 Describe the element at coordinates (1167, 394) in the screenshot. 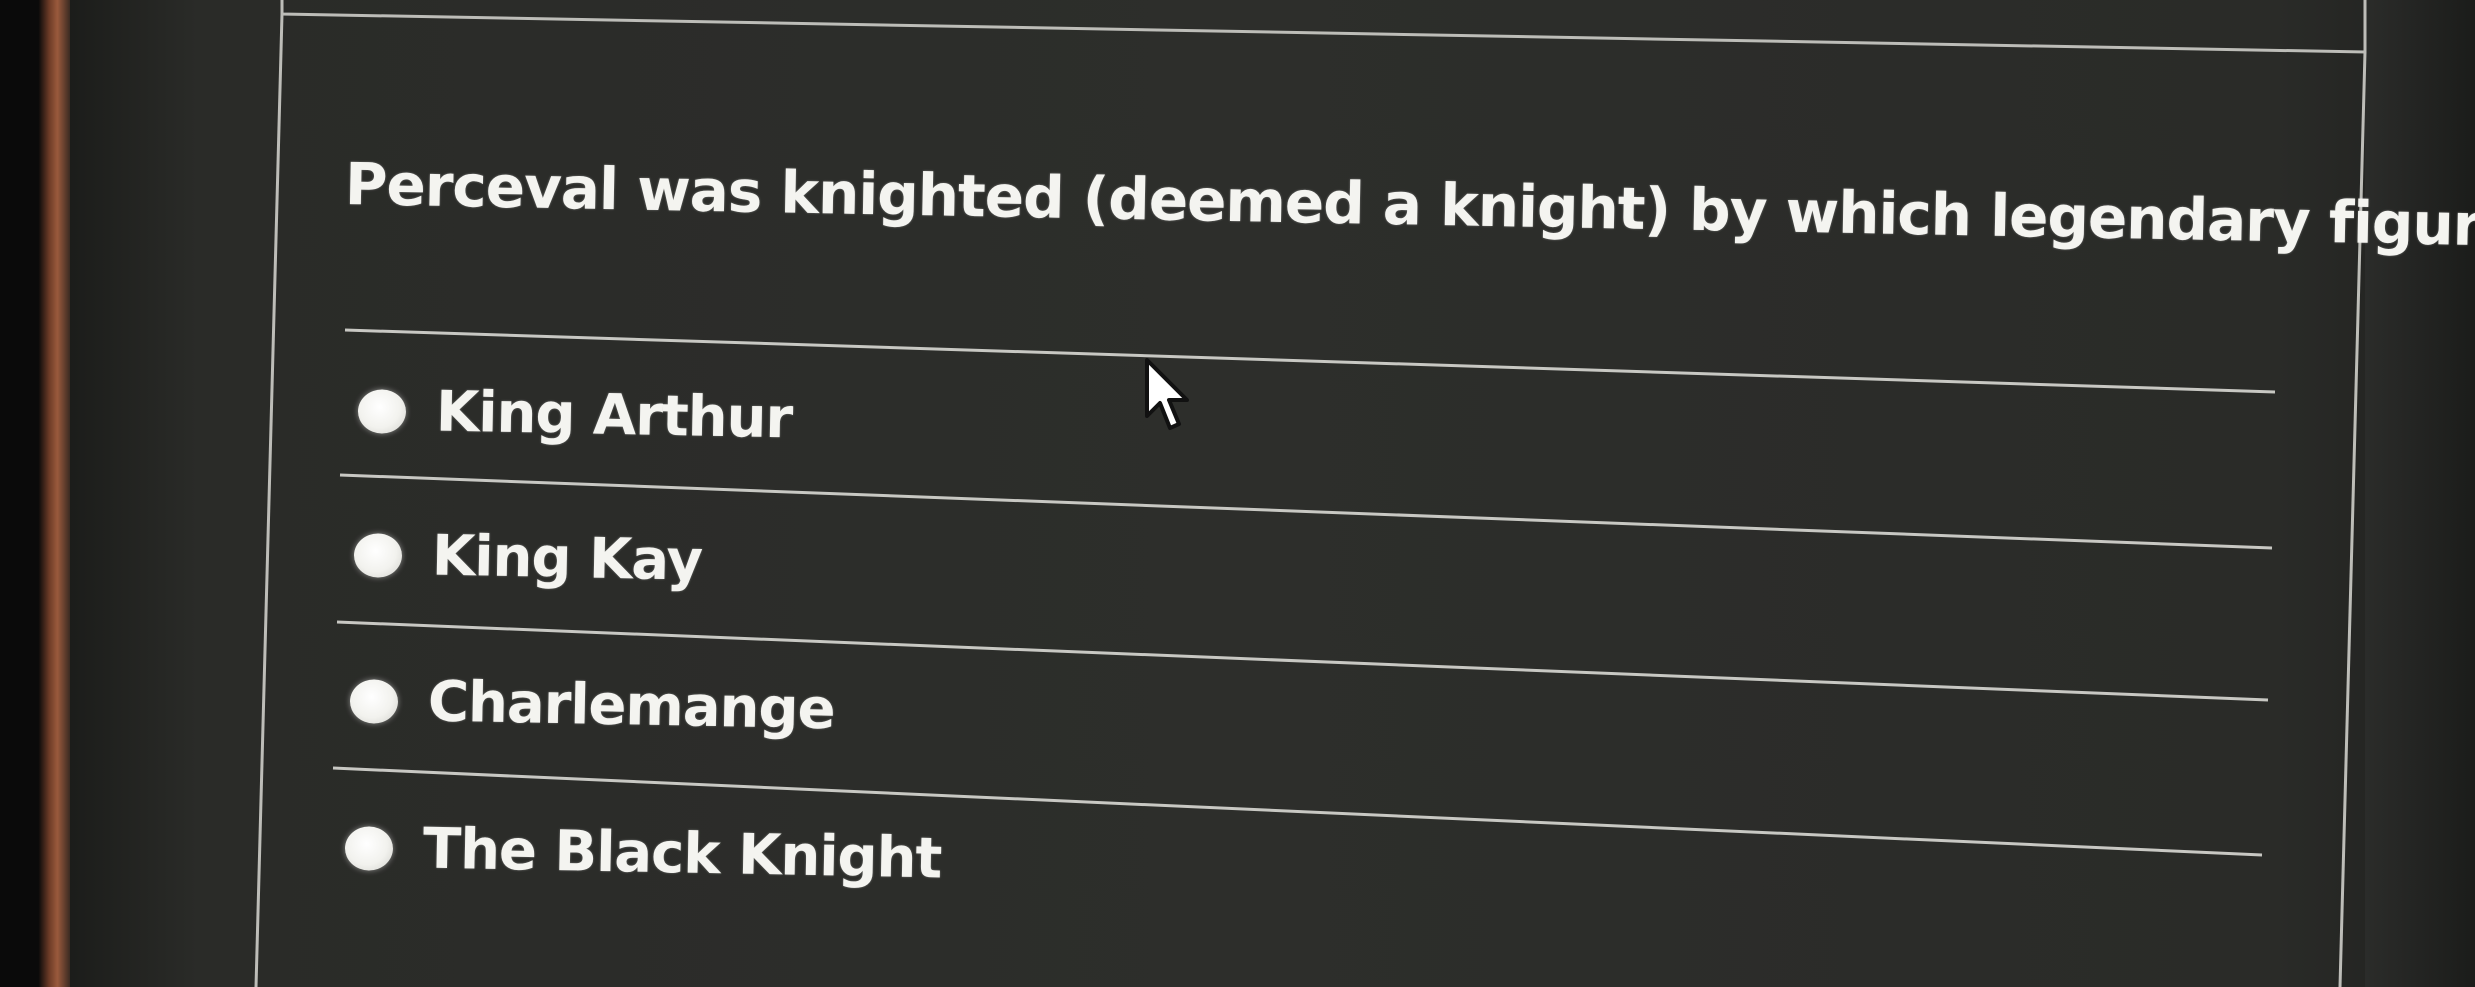

I see `mouse-pointer-icon` at that location.